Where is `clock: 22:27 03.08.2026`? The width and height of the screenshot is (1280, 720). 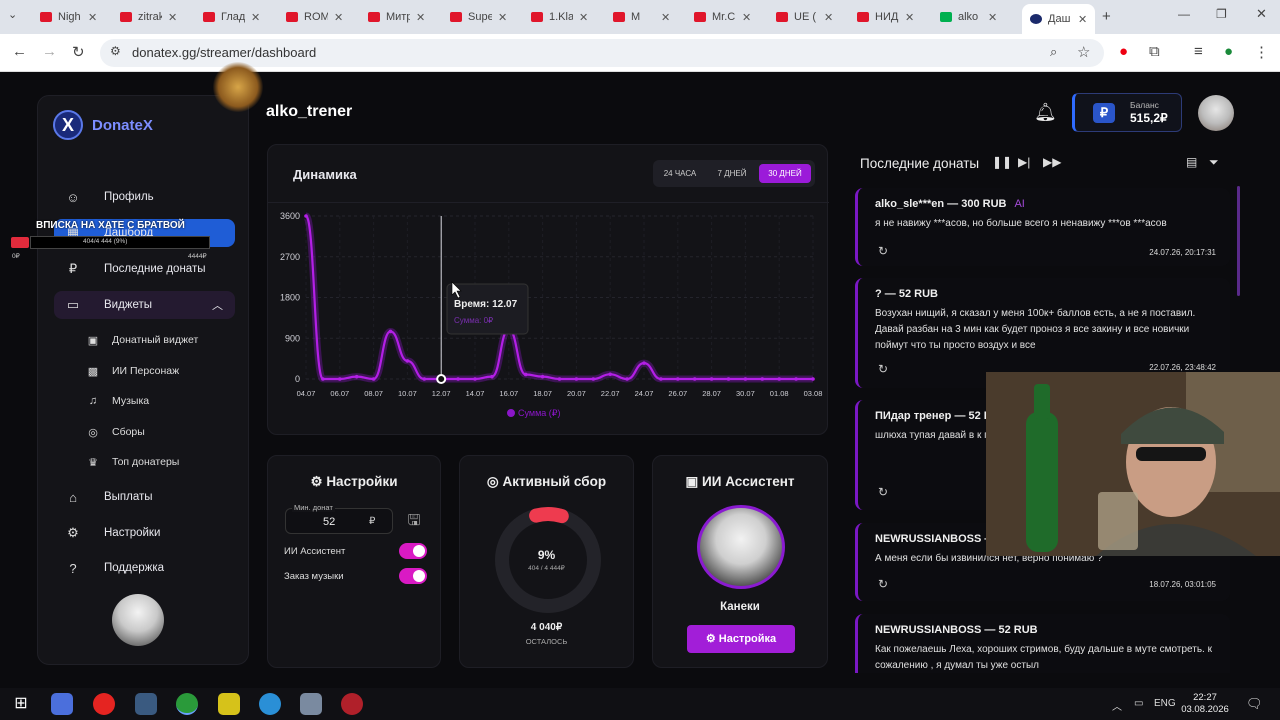 clock: 22:27 03.08.2026 is located at coordinates (1205, 704).